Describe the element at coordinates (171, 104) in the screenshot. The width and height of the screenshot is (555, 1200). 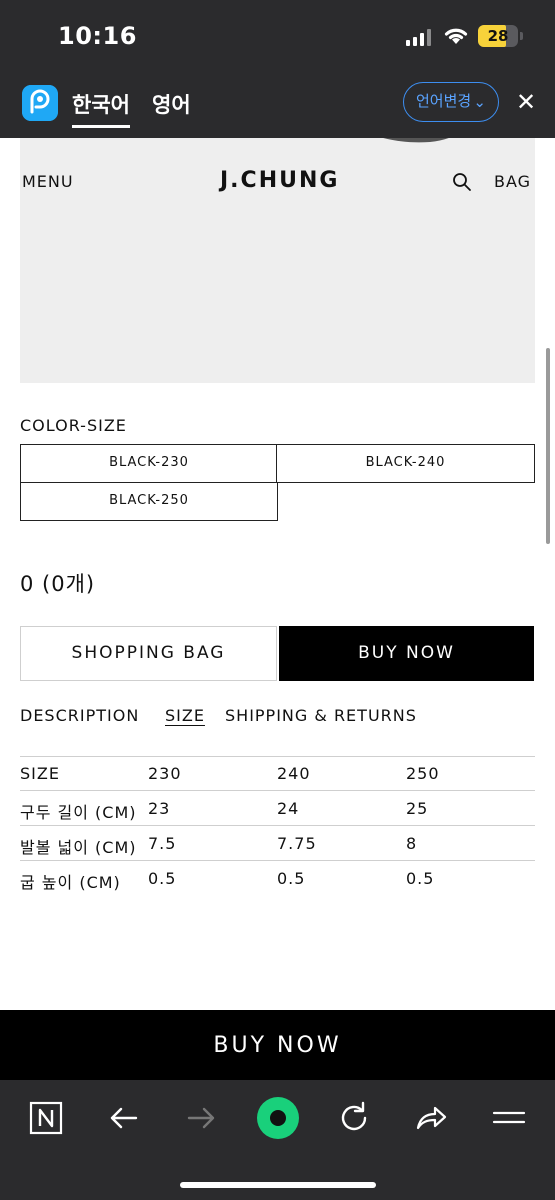
I see `tab-other-language: 영어` at that location.